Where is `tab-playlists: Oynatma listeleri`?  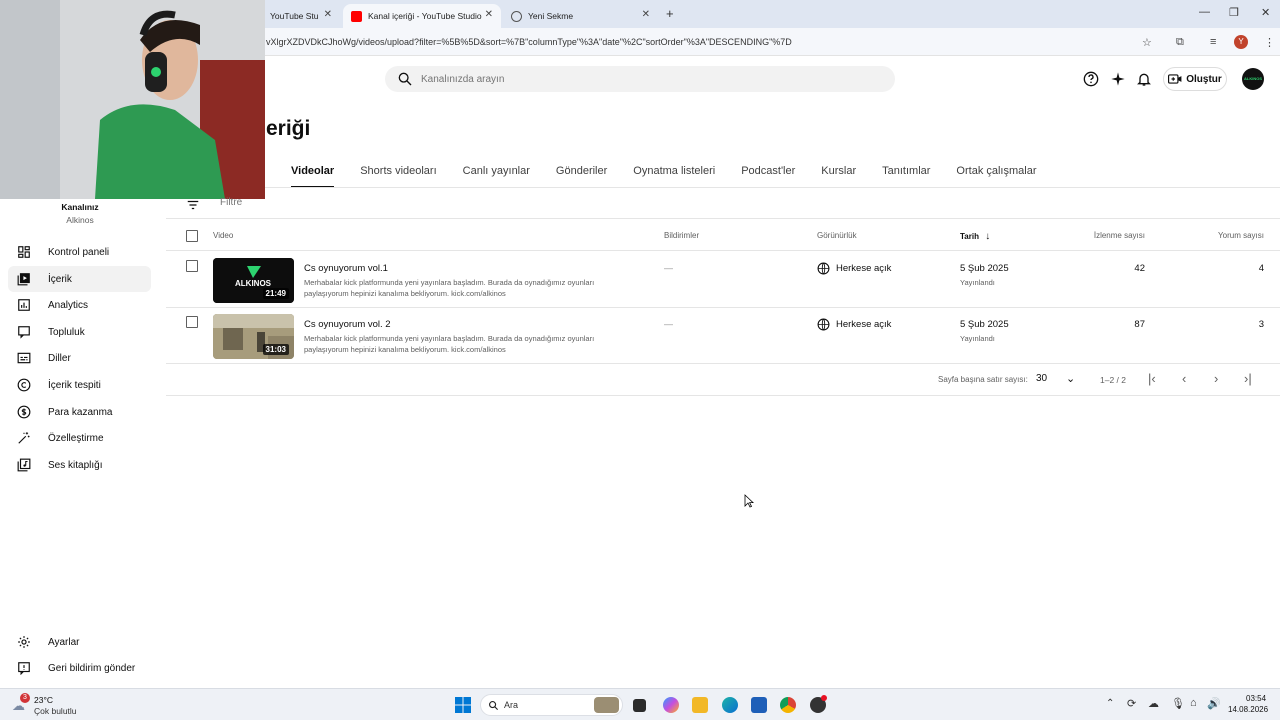
tab-playlists: Oynatma listeleri is located at coordinates (674, 174).